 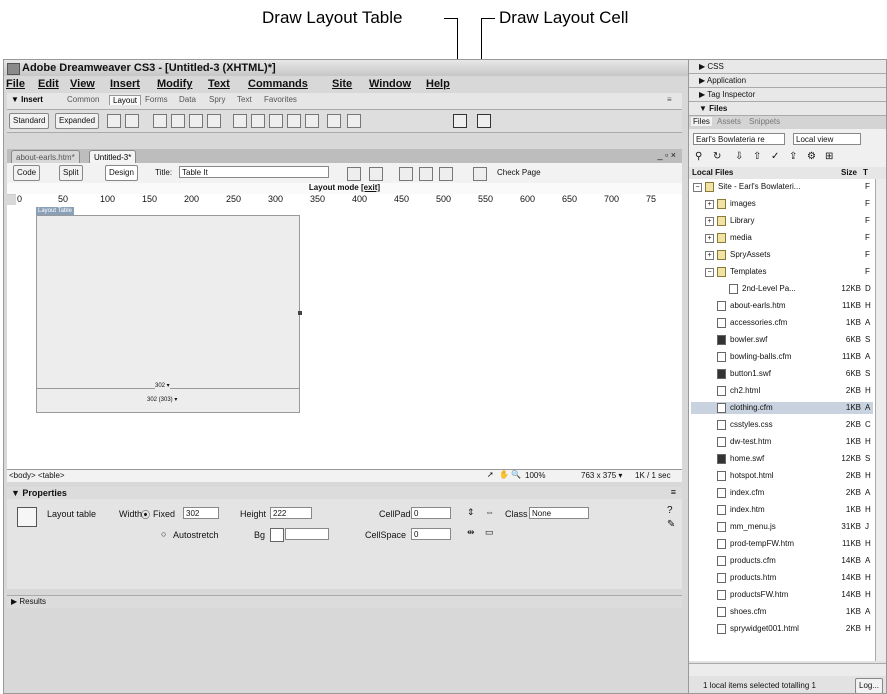 What do you see at coordinates (739, 156) in the screenshot?
I see `get-files-icon: ⇩` at bounding box center [739, 156].